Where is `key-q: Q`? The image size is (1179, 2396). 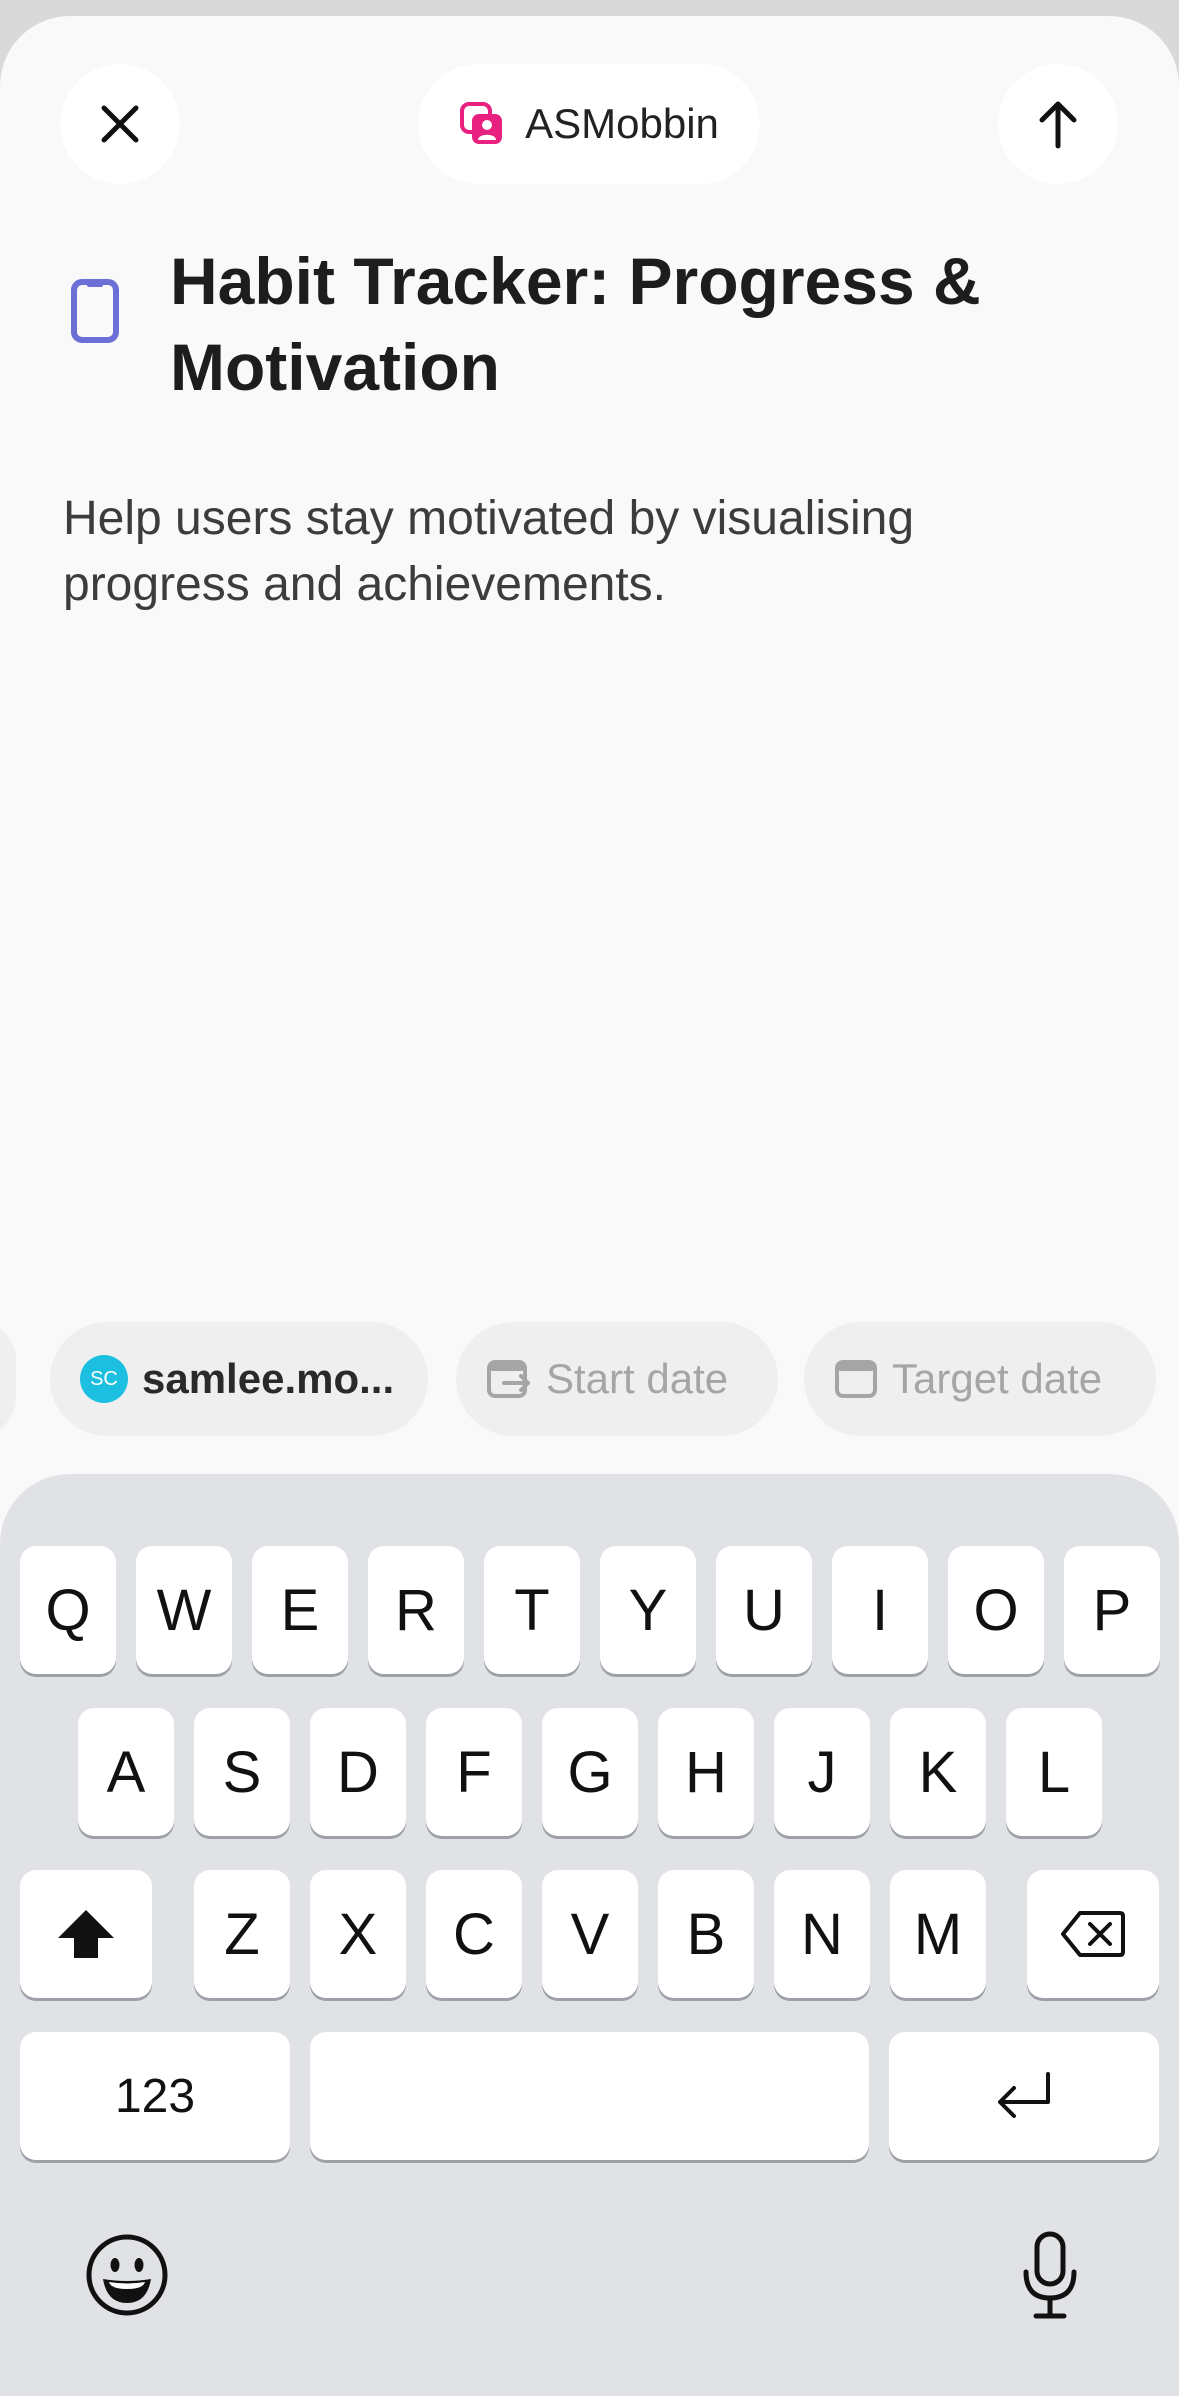 key-q: Q is located at coordinates (68, 1610).